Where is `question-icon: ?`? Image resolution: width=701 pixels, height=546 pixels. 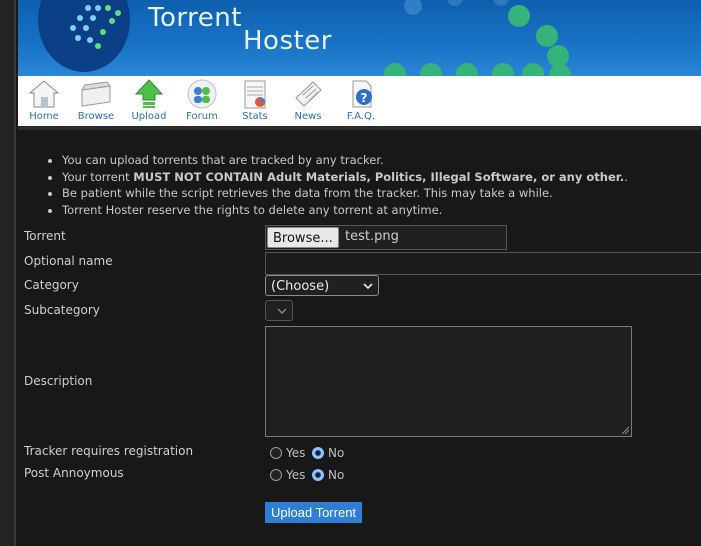 question-icon: ? is located at coordinates (362, 94).